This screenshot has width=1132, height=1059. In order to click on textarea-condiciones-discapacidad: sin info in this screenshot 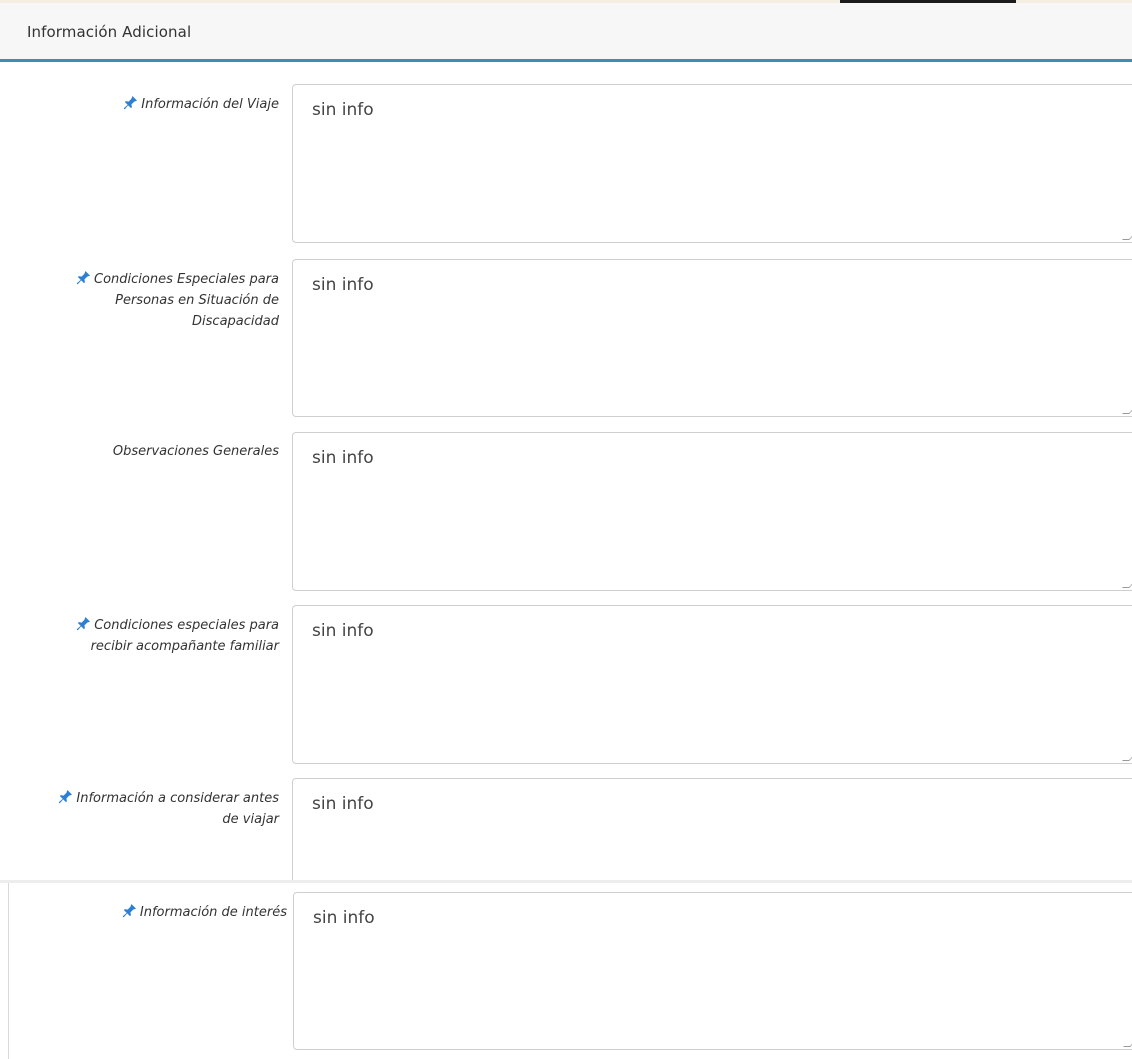, I will do `click(712, 338)`.